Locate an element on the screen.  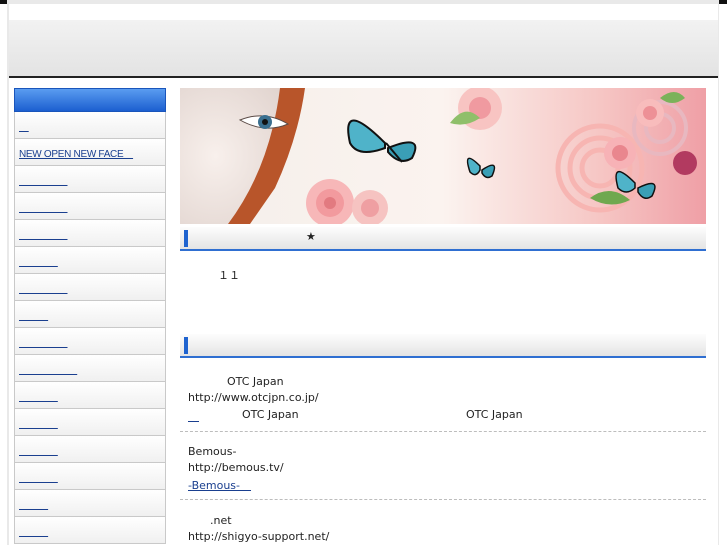
section-header-1: ★ is located at coordinates (443, 239).